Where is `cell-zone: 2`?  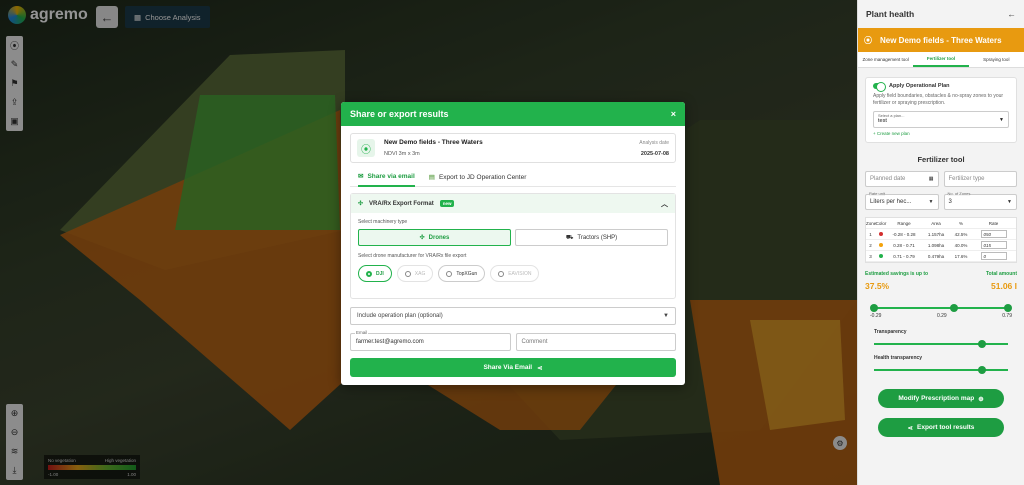 cell-zone: 2 is located at coordinates (870, 245).